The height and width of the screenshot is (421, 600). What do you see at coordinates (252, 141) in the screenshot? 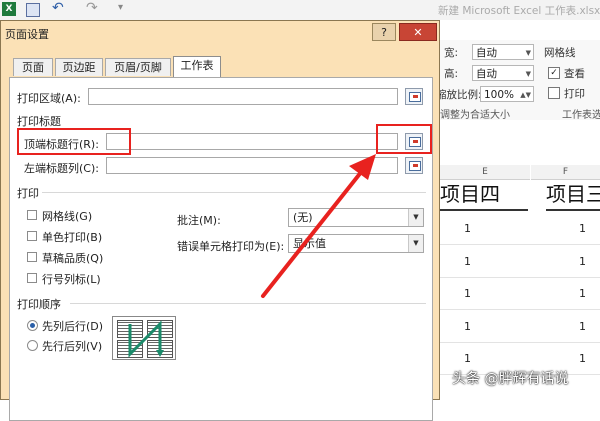
I see `top-rows-input` at bounding box center [252, 141].